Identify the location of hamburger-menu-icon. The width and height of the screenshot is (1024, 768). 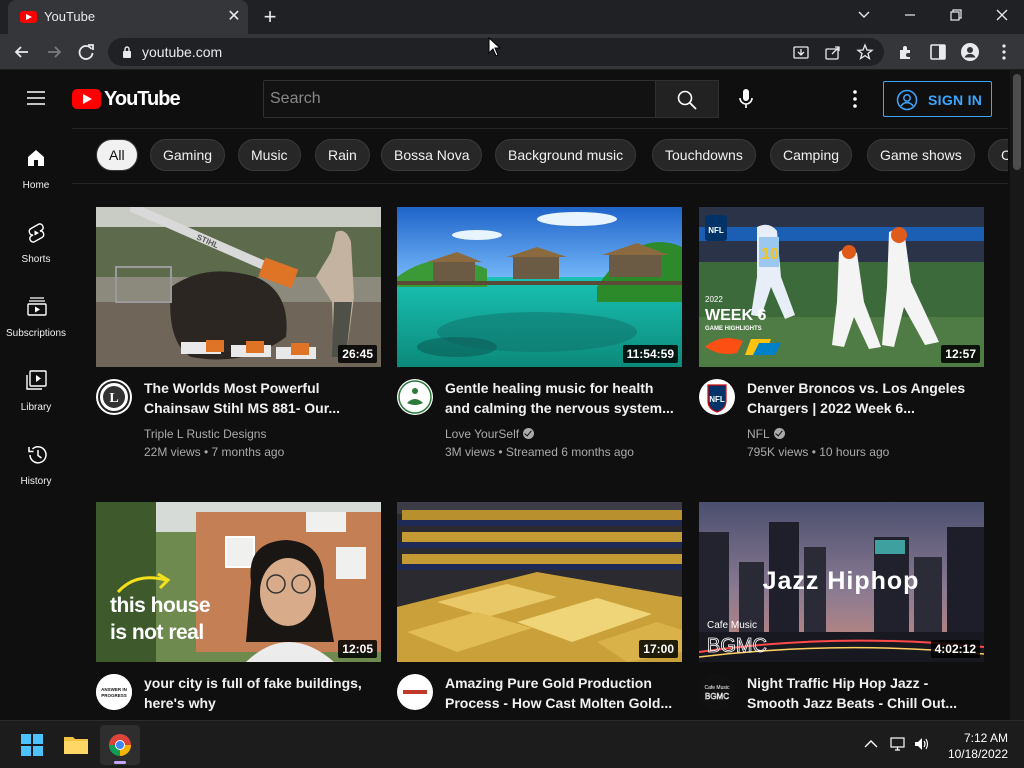
(36, 98).